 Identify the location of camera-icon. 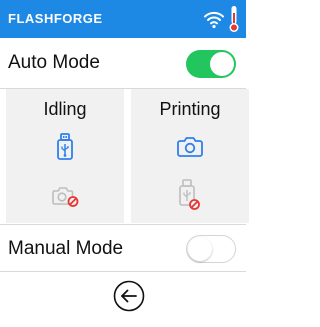
(190, 147).